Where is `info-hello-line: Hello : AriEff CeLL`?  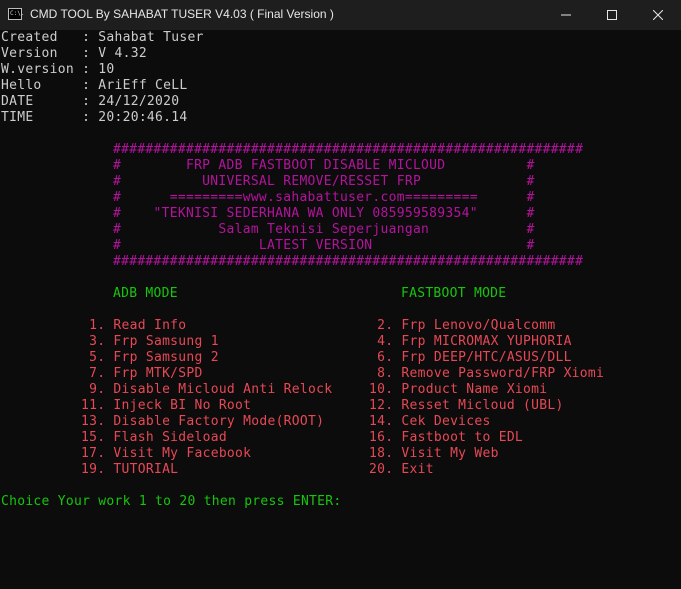 info-hello-line: Hello : AriEff CeLL is located at coordinates (94, 85).